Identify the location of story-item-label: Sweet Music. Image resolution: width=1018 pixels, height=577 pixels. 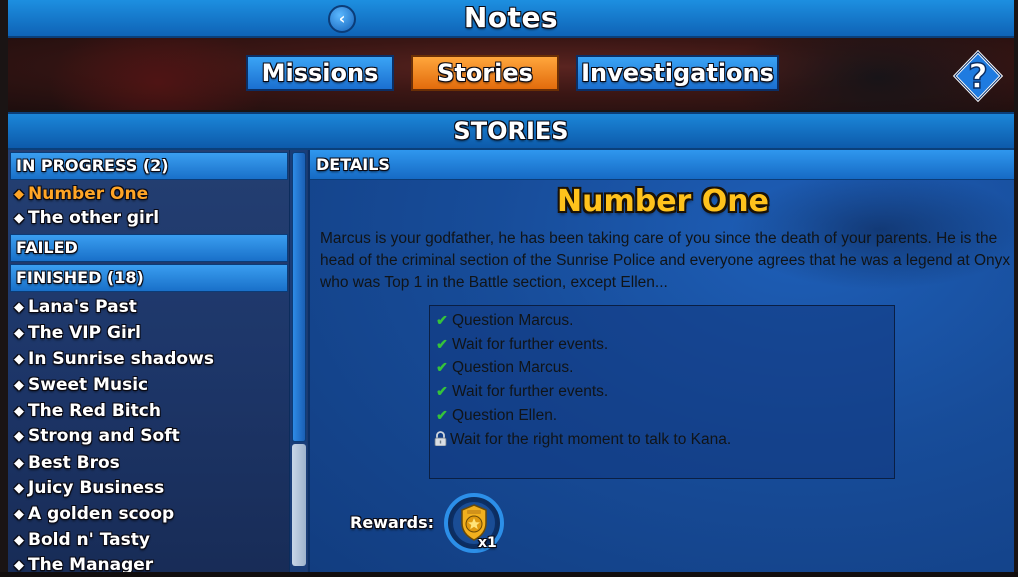
(88, 385).